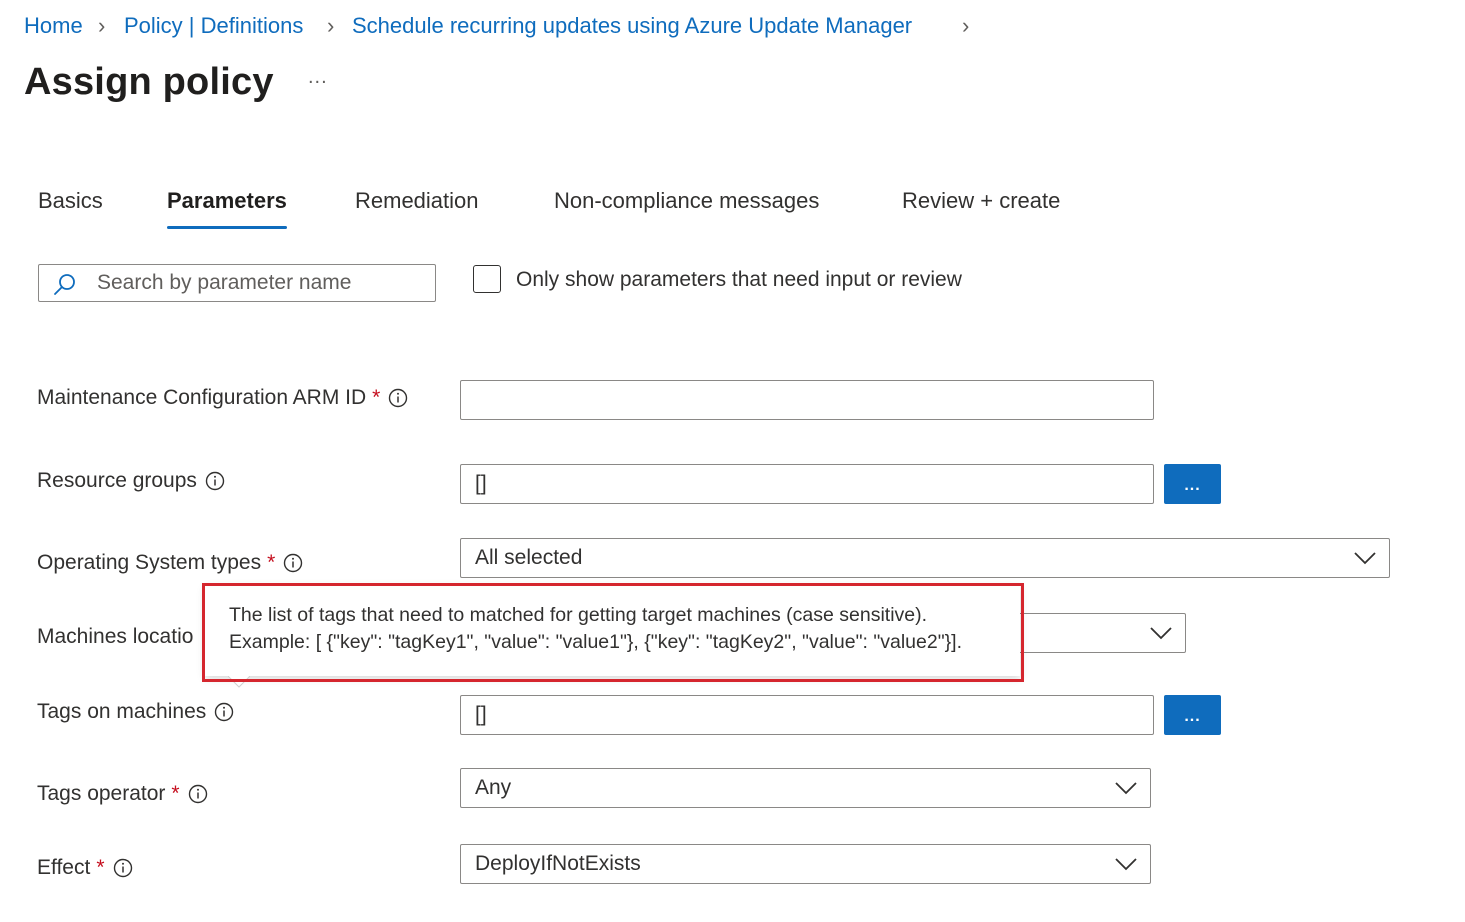 The width and height of the screenshot is (1465, 922). What do you see at coordinates (558, 863) in the screenshot?
I see `dropdown-value: DeployIfNotExists` at bounding box center [558, 863].